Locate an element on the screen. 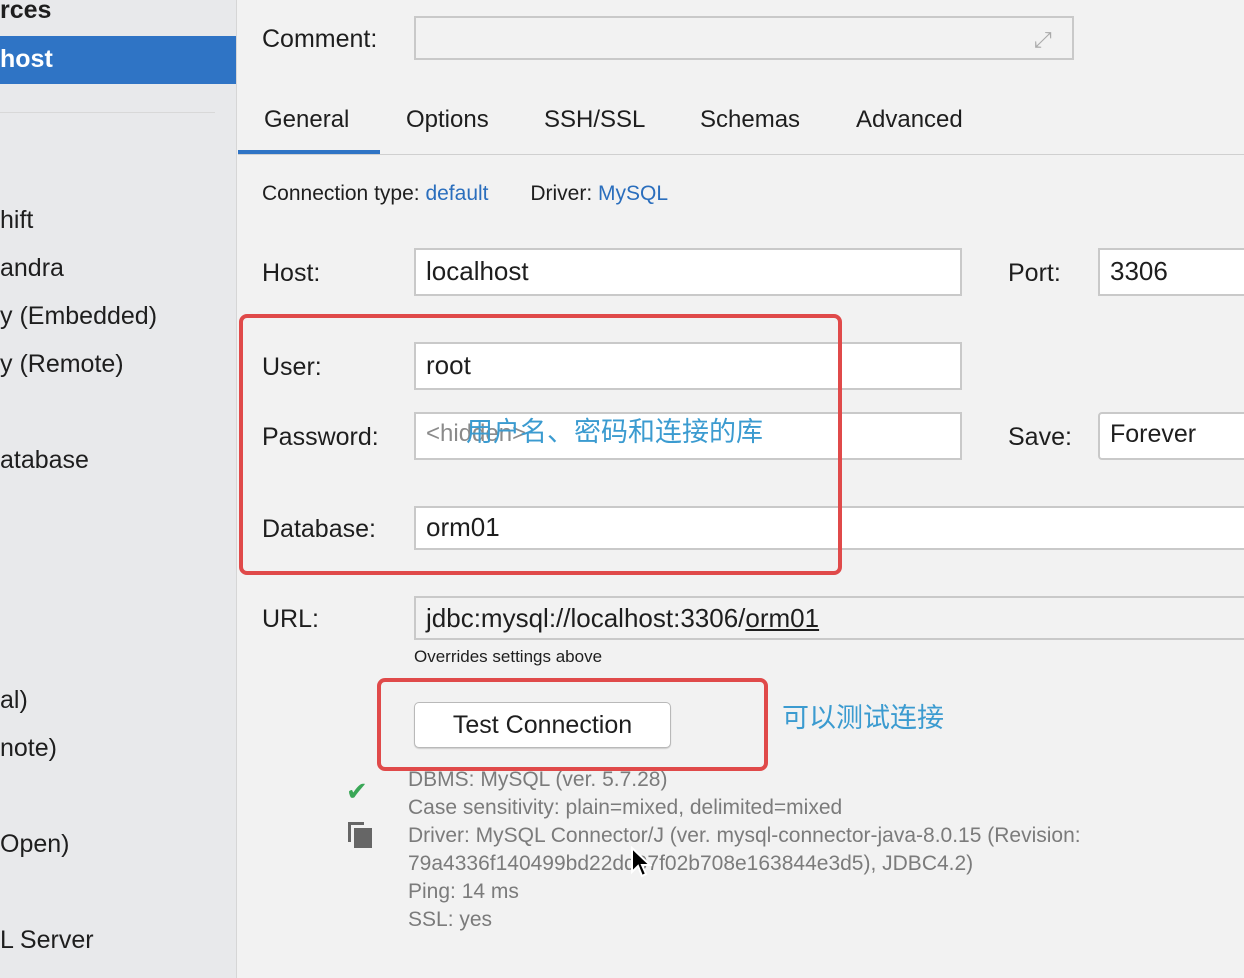 Image resolution: width=1244 pixels, height=978 pixels. url-database: orm01 is located at coordinates (782, 618).